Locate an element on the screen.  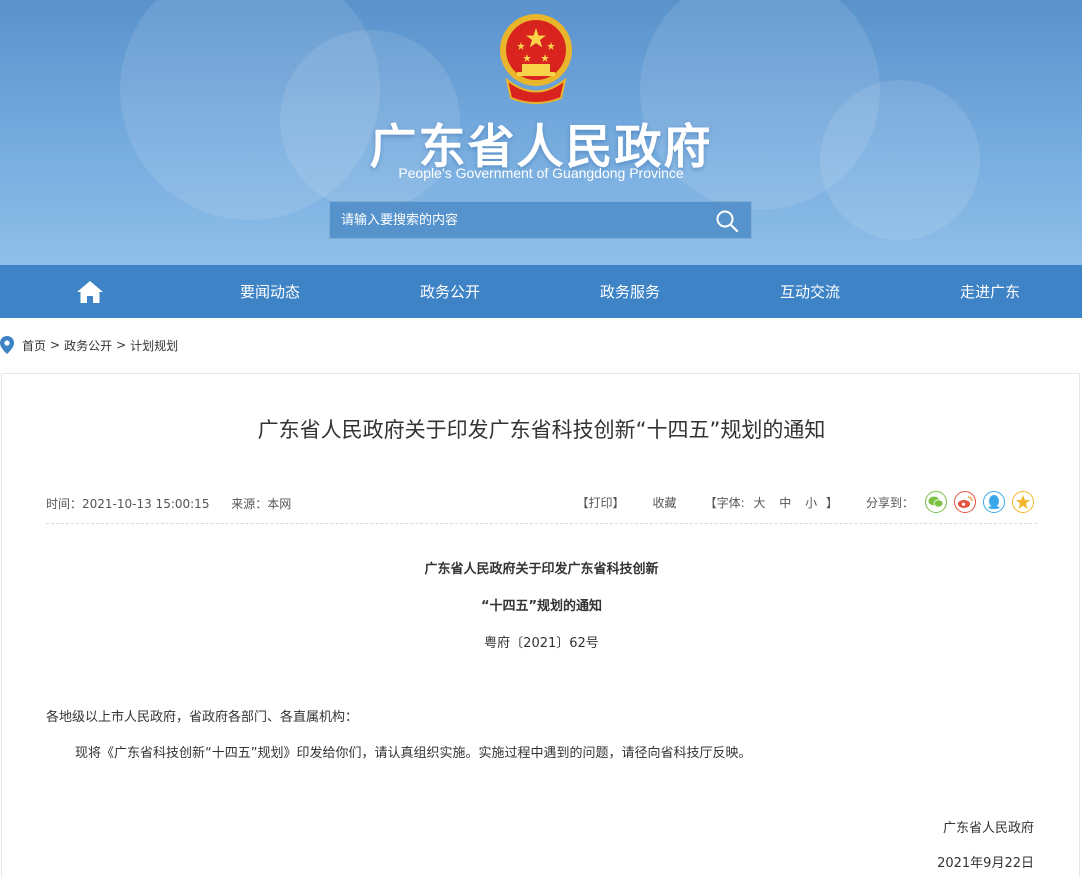
home-icon is located at coordinates (90, 291).